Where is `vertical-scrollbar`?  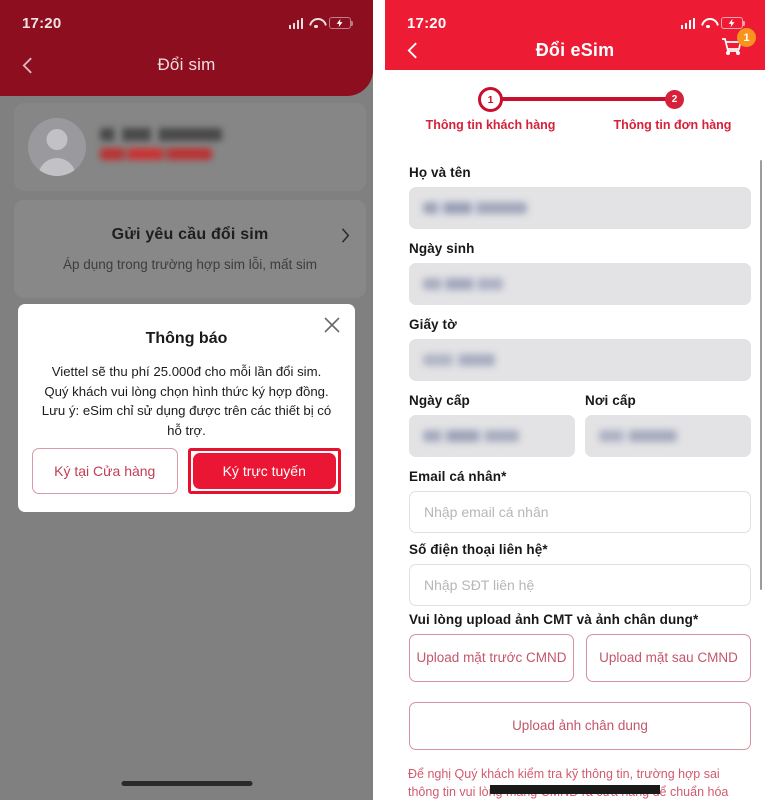
vertical-scrollbar is located at coordinates (760, 375).